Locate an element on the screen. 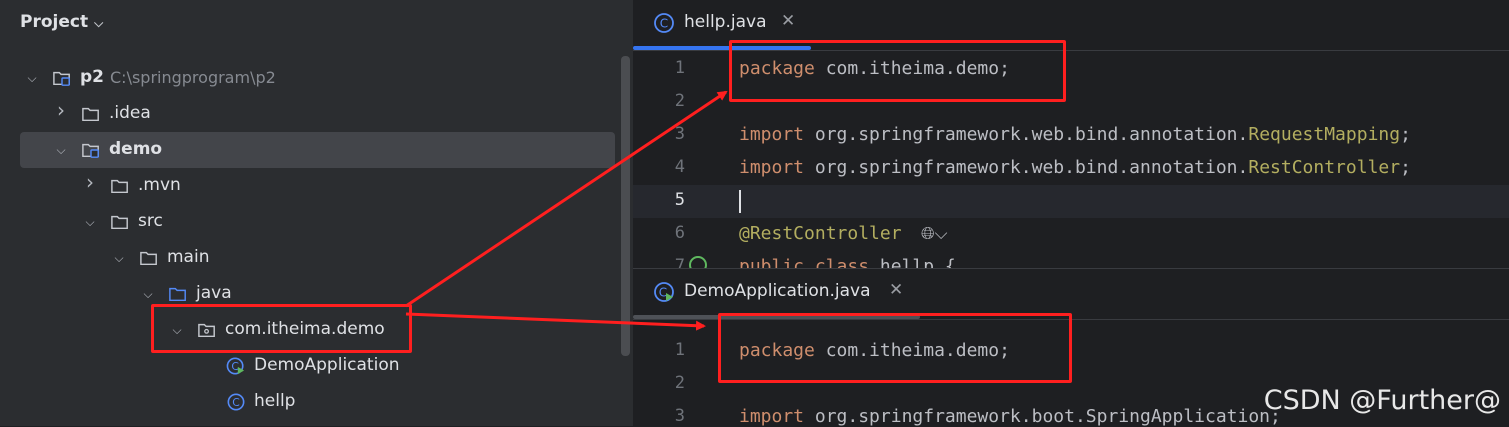  annotation-arrows is located at coordinates (566, 210).